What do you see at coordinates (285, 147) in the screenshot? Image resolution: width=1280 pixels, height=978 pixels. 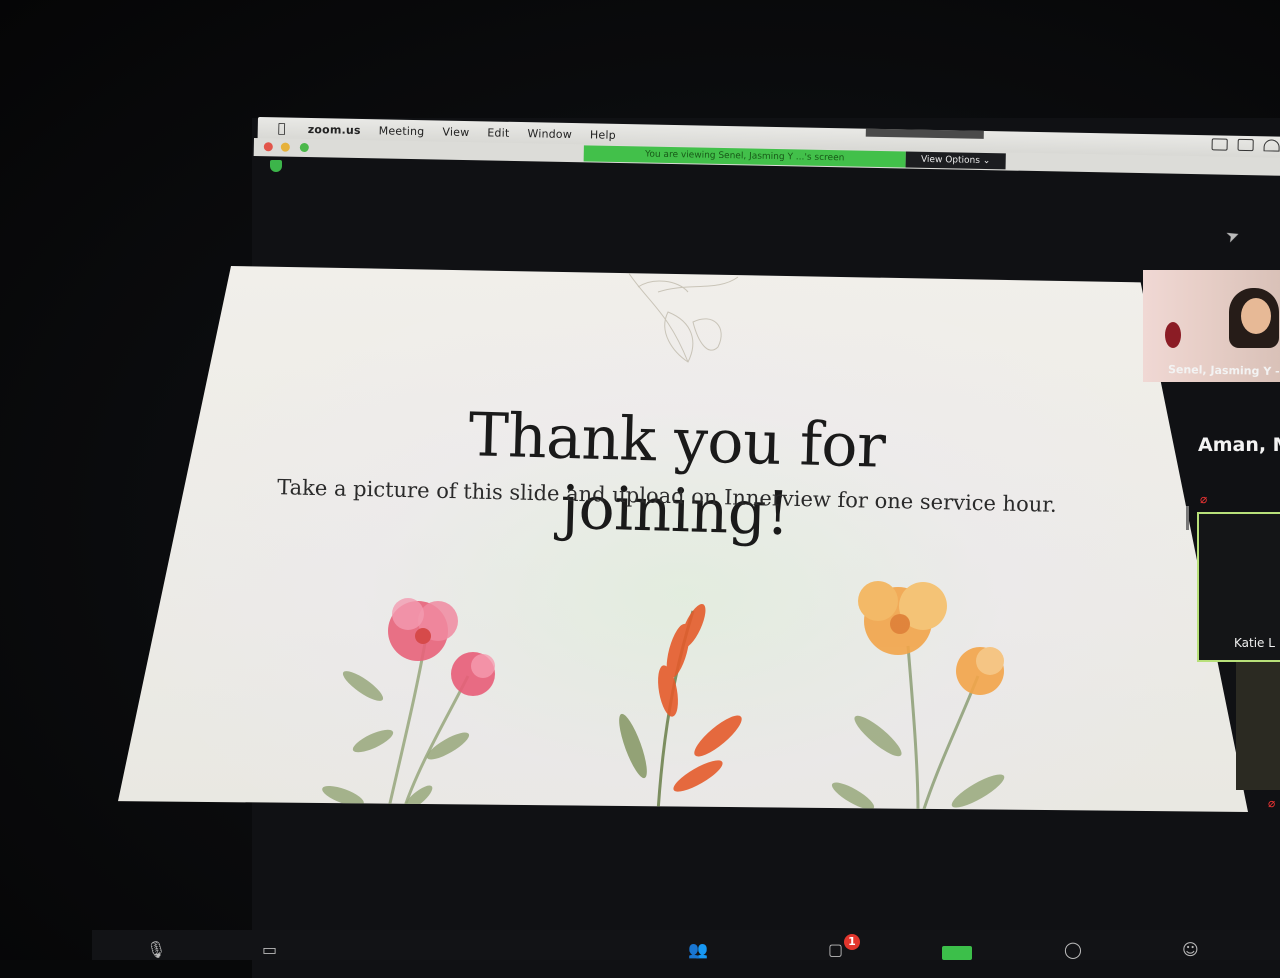 I see `minimize-window-button` at bounding box center [285, 147].